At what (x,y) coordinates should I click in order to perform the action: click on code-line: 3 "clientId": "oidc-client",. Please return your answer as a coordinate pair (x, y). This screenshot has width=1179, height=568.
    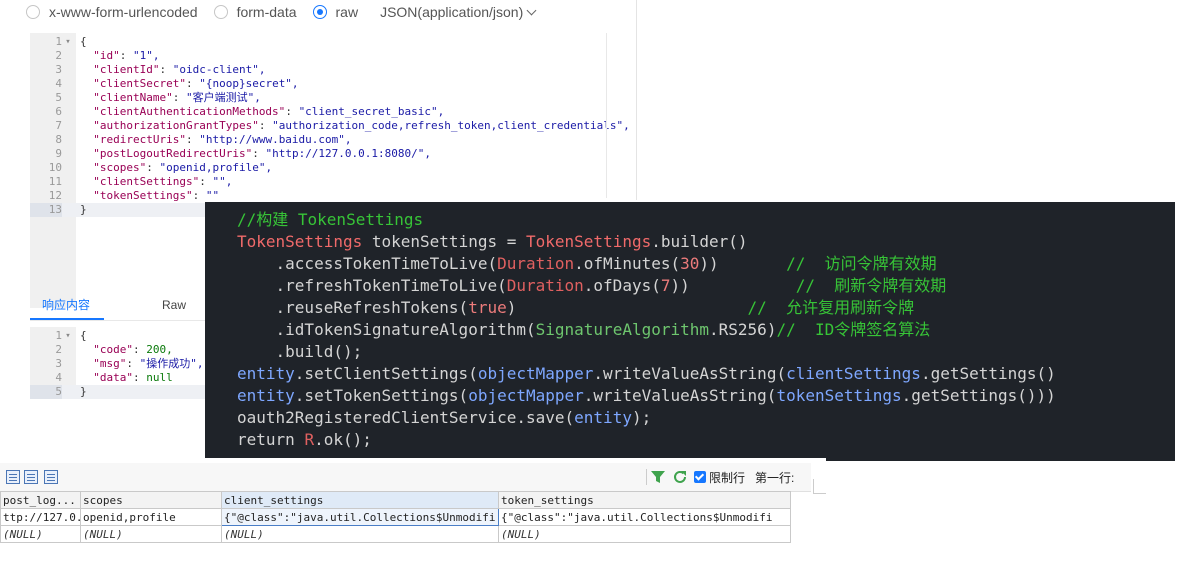
    Looking at the image, I should click on (319, 70).